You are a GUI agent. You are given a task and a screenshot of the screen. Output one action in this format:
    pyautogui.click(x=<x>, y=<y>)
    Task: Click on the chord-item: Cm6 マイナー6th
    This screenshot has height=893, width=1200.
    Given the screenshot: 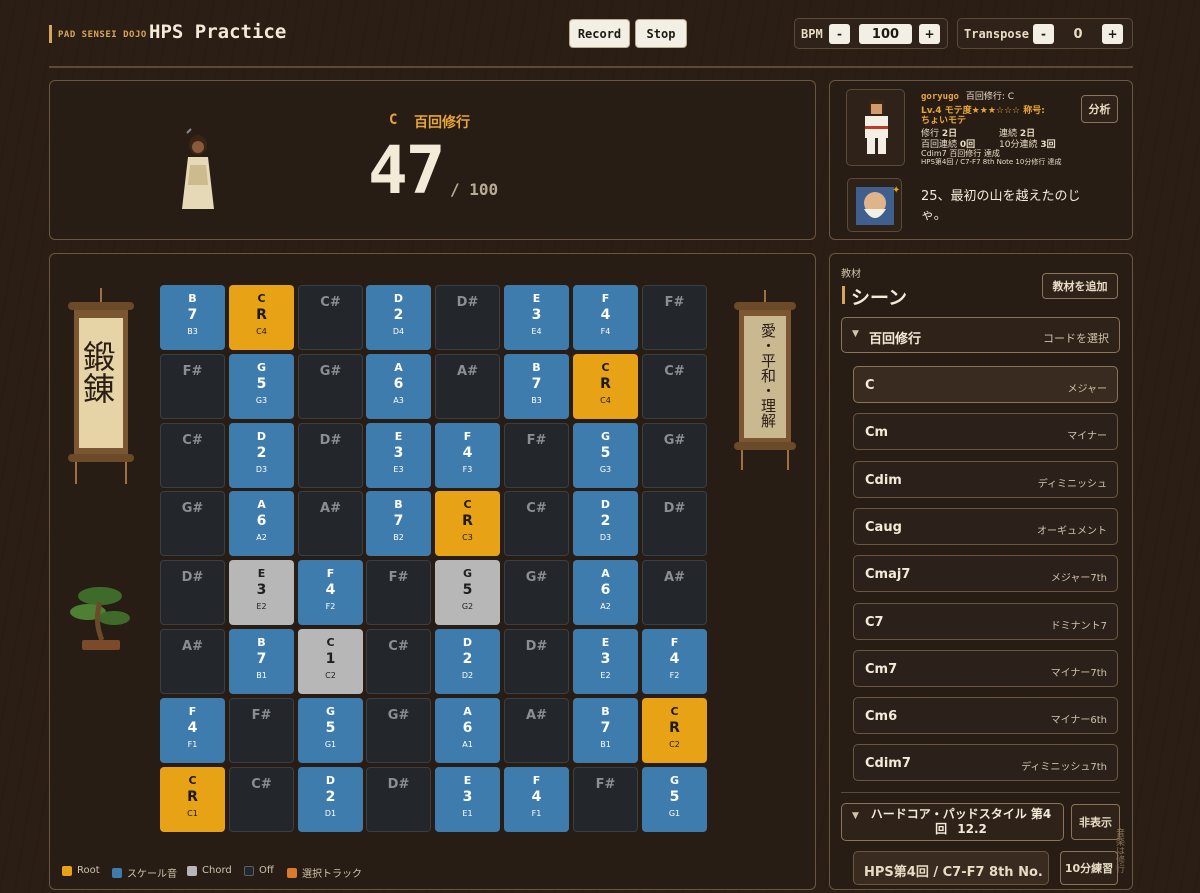 What is the action you would take?
    pyautogui.click(x=985, y=715)
    